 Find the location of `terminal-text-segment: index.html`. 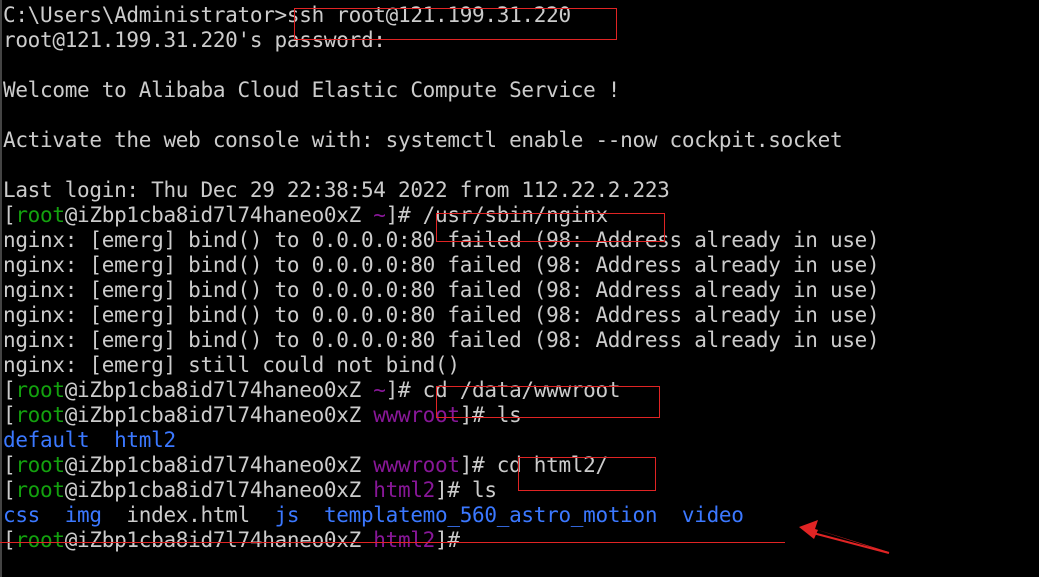

terminal-text-segment: index.html is located at coordinates (188, 515).